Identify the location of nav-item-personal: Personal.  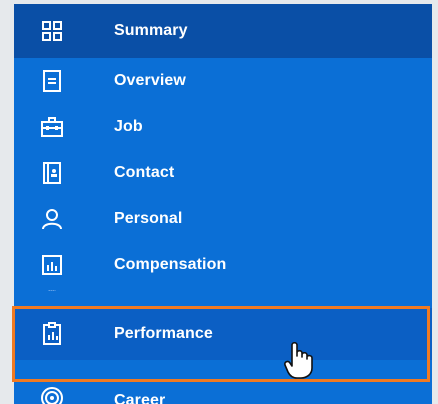
(223, 219).